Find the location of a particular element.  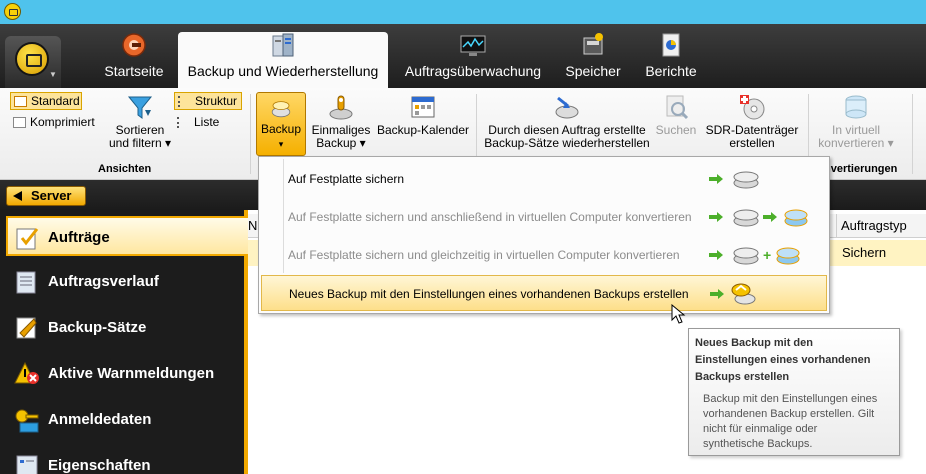

tab-speicher: Speicher is located at coordinates (593, 60).